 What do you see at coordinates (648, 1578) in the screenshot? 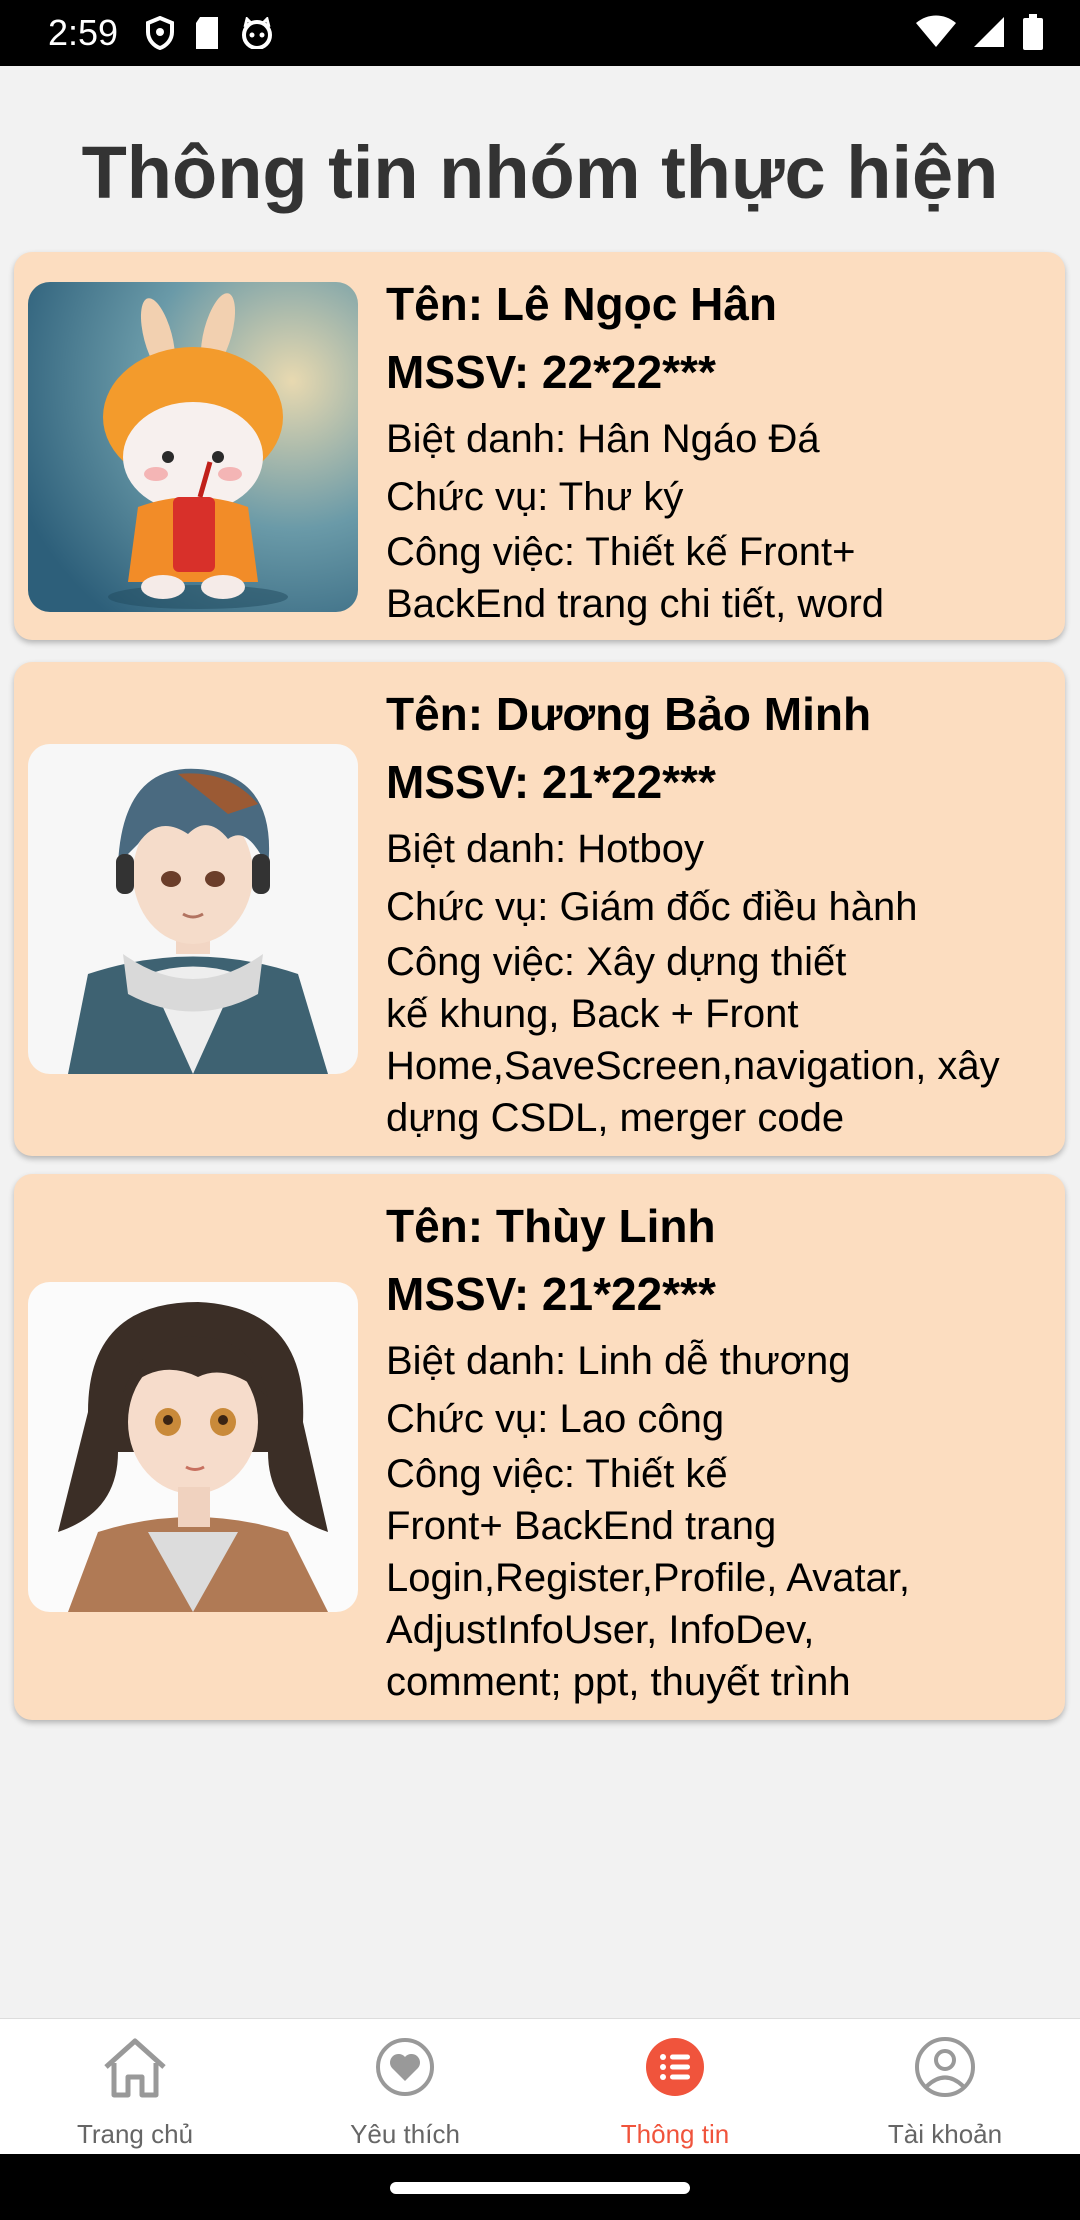
I see `member-work-line: Login,Register,Profile, Avatar,` at bounding box center [648, 1578].